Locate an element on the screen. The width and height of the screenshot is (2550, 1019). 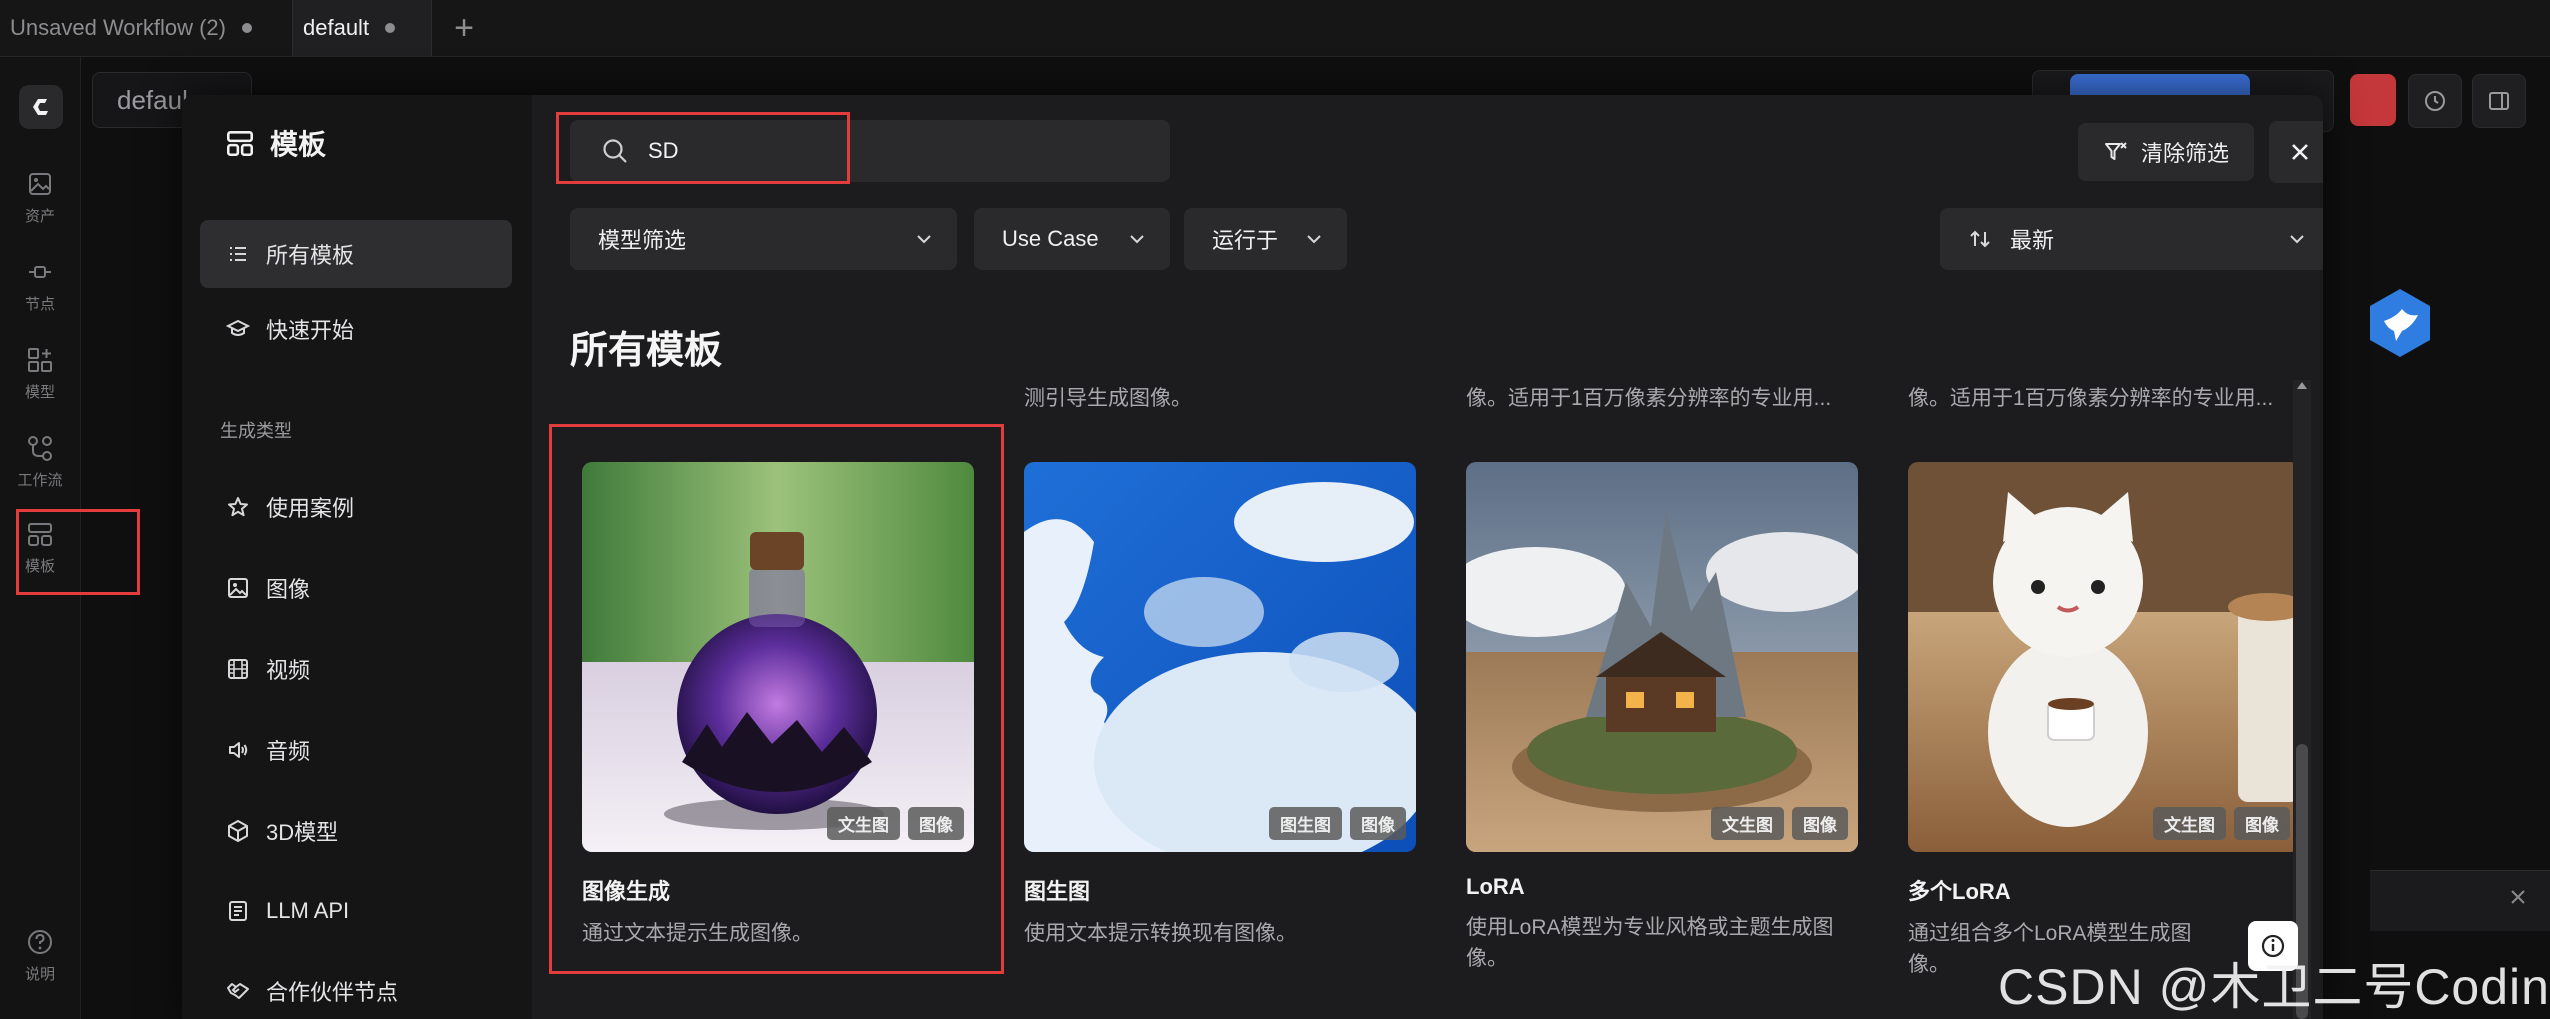
search-icon is located at coordinates (615, 151).